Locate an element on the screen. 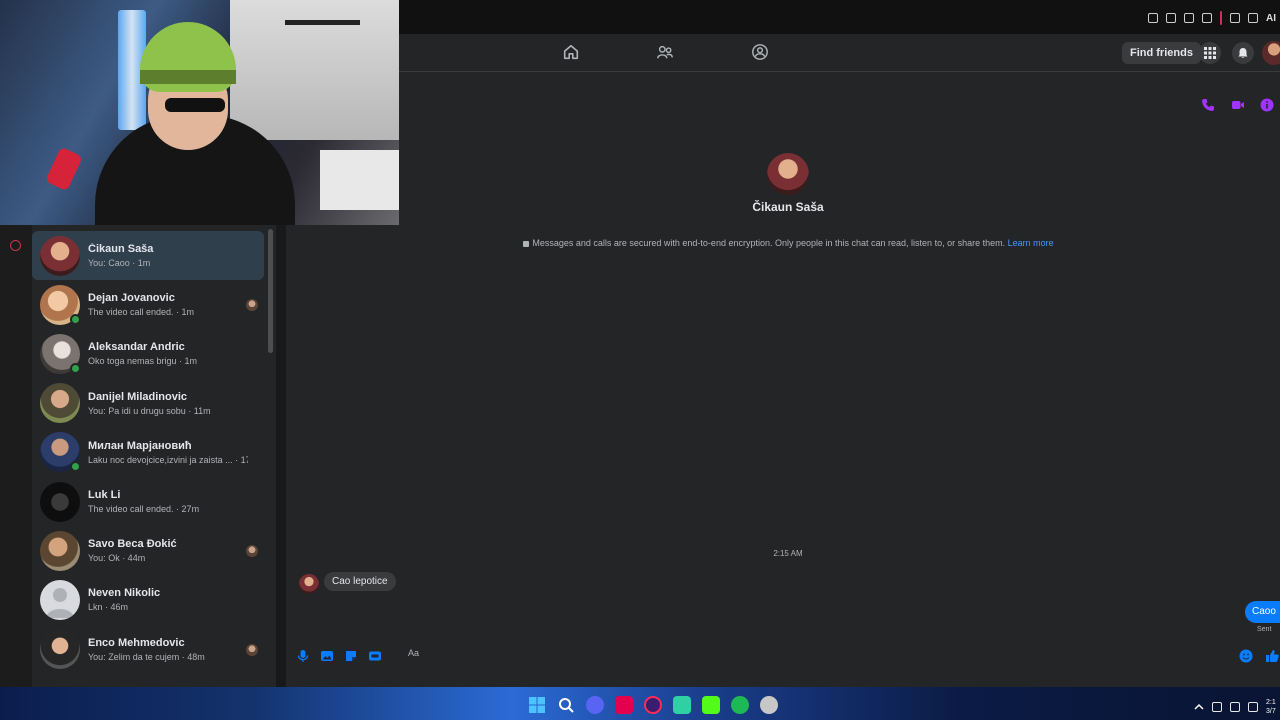  ai-button: AI is located at coordinates (1271, 18).